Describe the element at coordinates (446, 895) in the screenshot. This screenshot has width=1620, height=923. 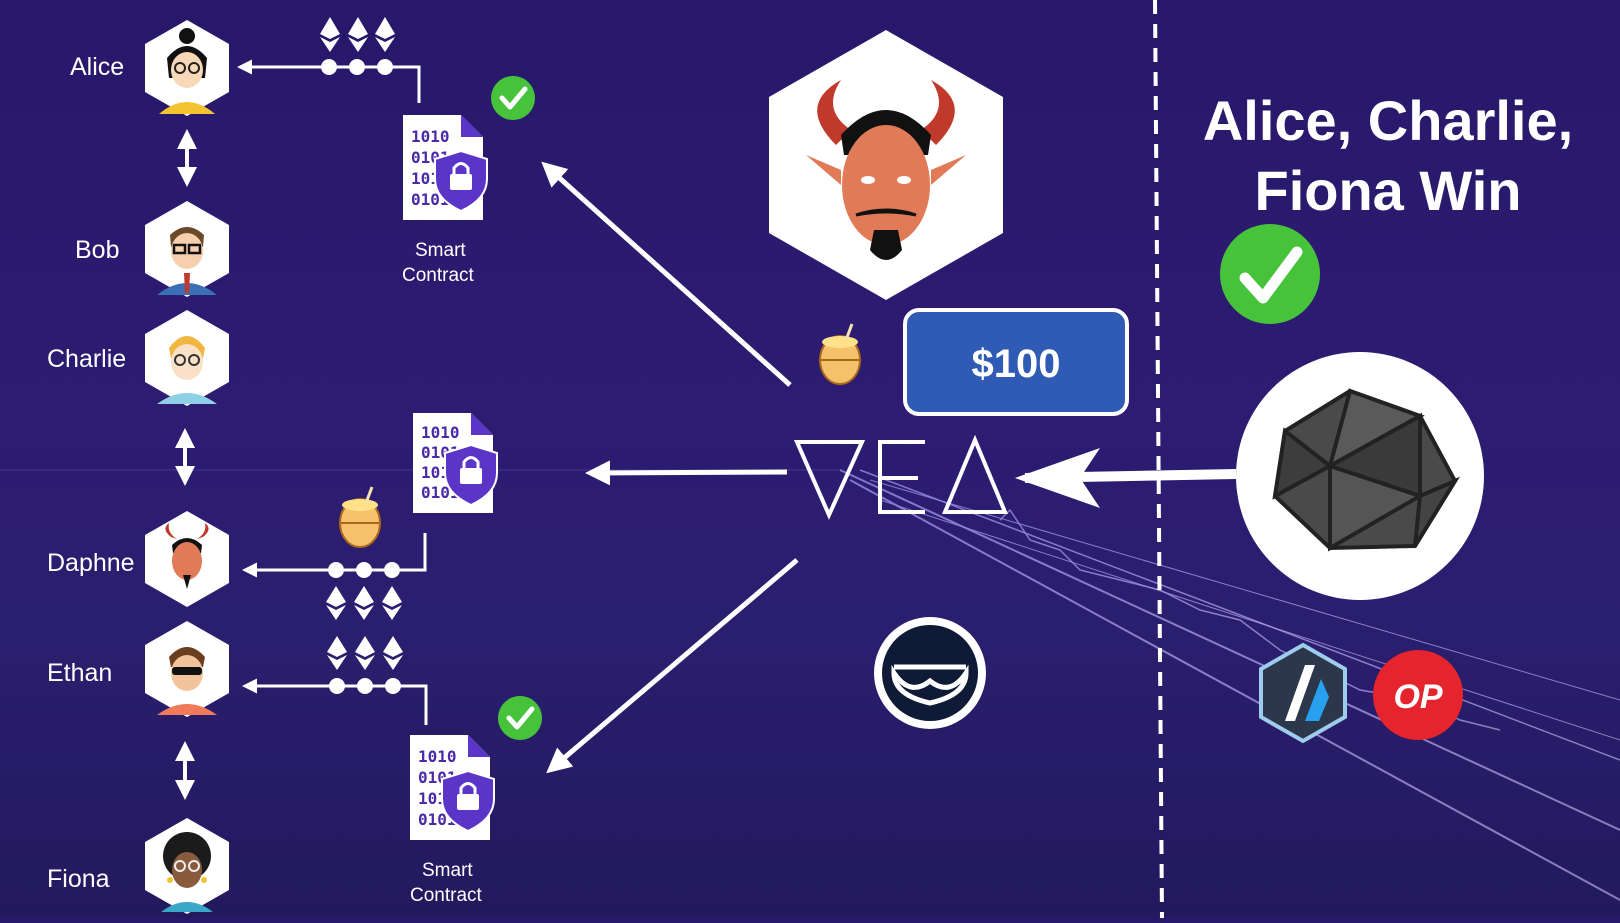
I see `contract-caption-bottom-line2: Contract` at that location.